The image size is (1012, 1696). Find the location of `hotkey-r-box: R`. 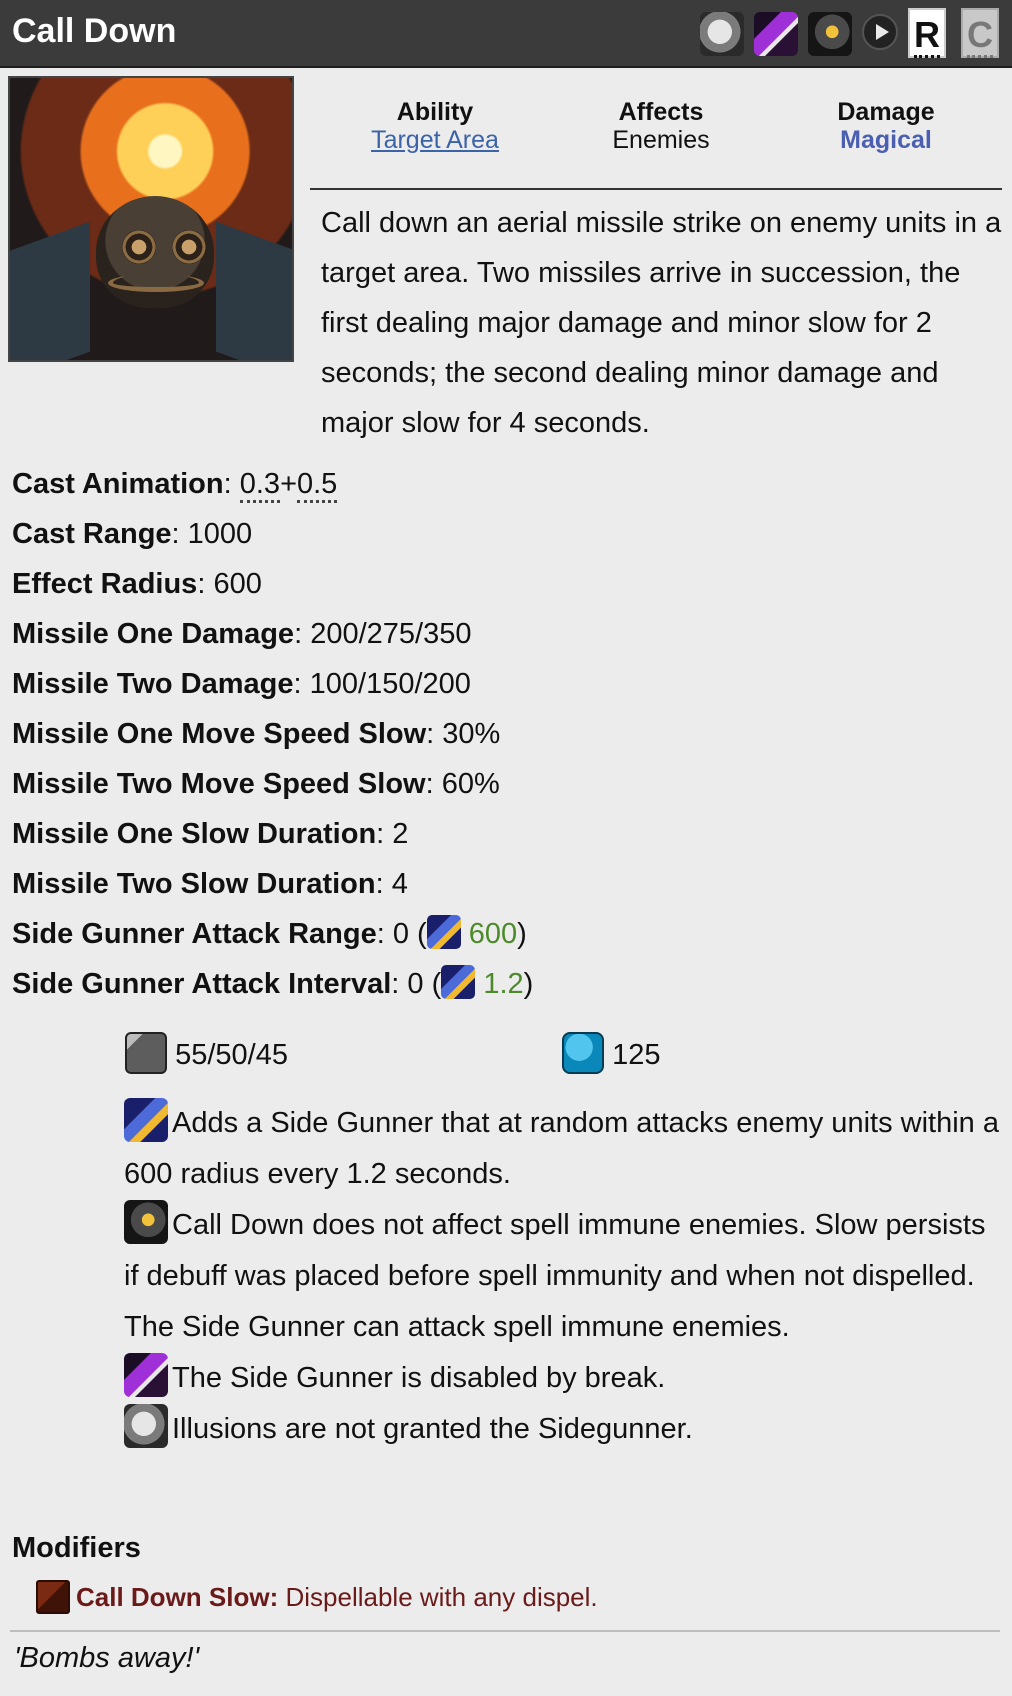

hotkey-r-box: R is located at coordinates (927, 33).